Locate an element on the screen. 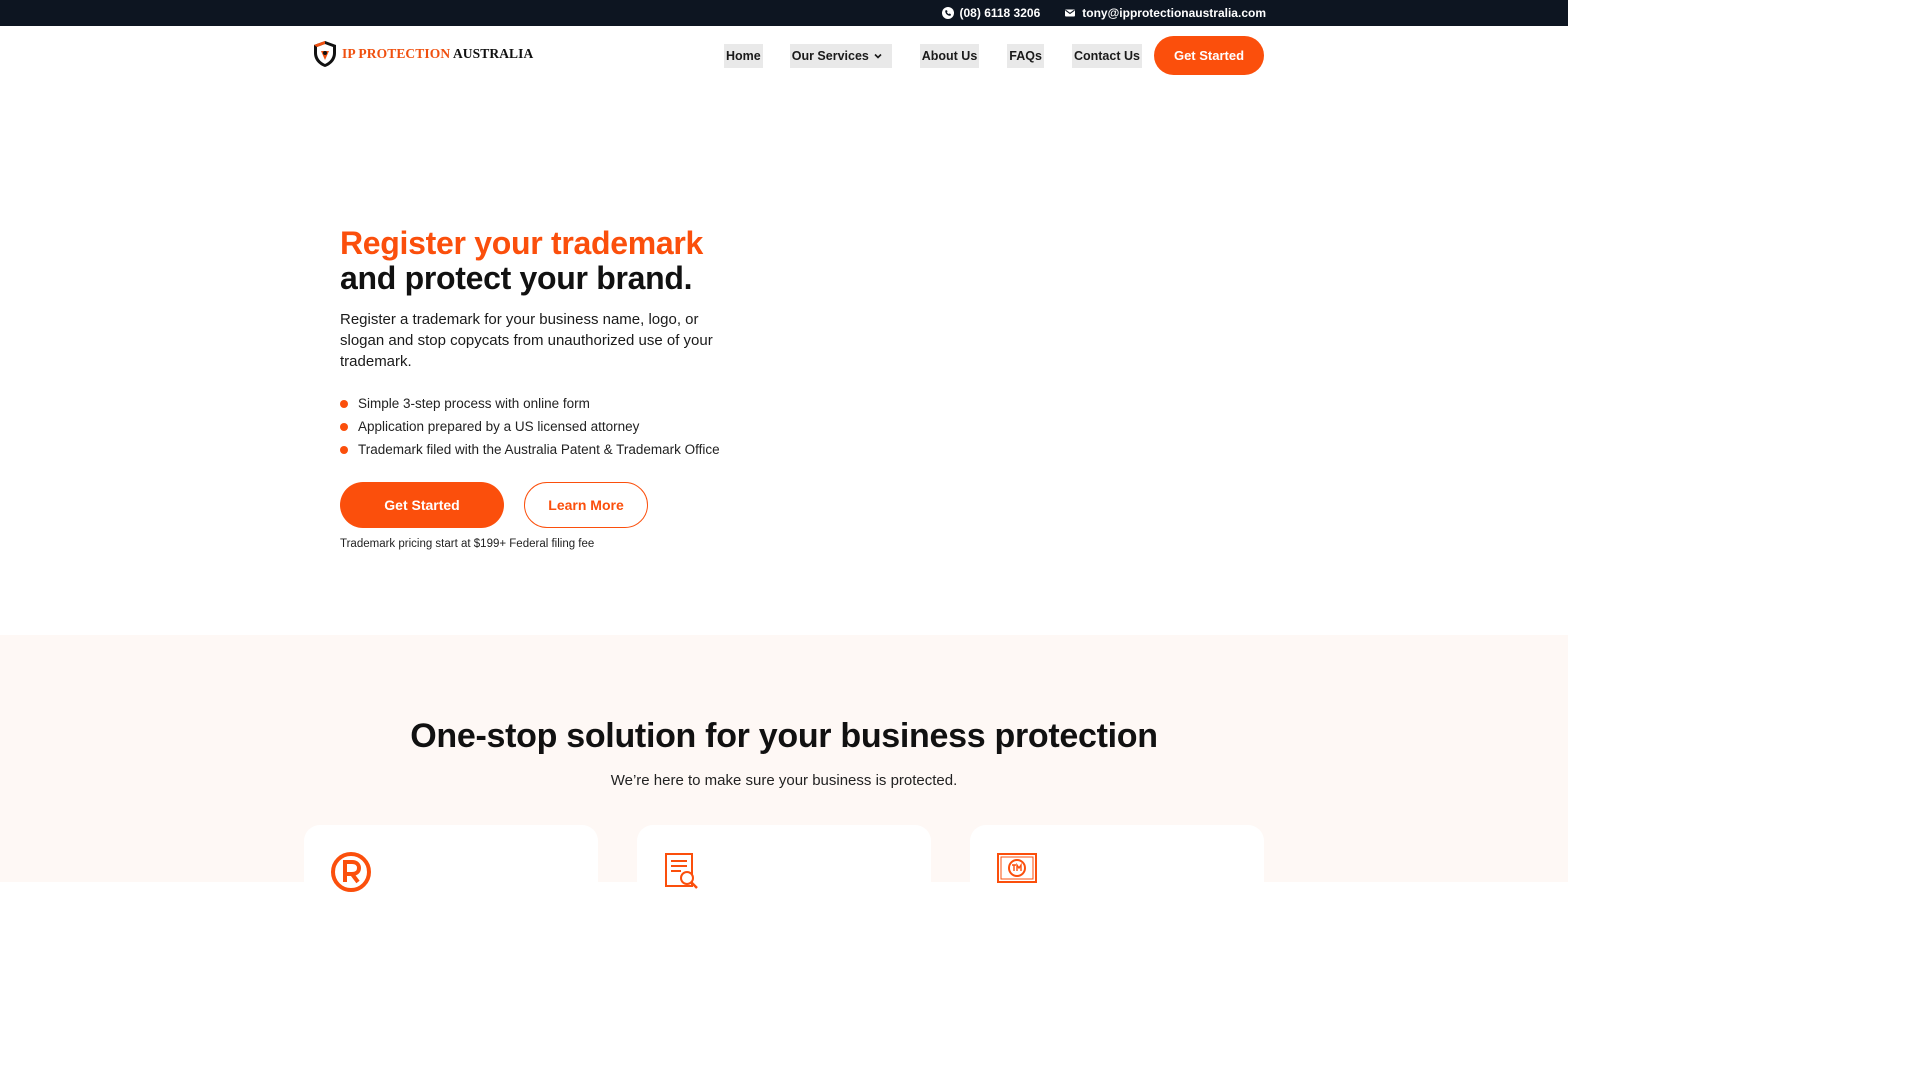  site-logo: IP PROTECTION AUSTRALIA is located at coordinates (422, 54).